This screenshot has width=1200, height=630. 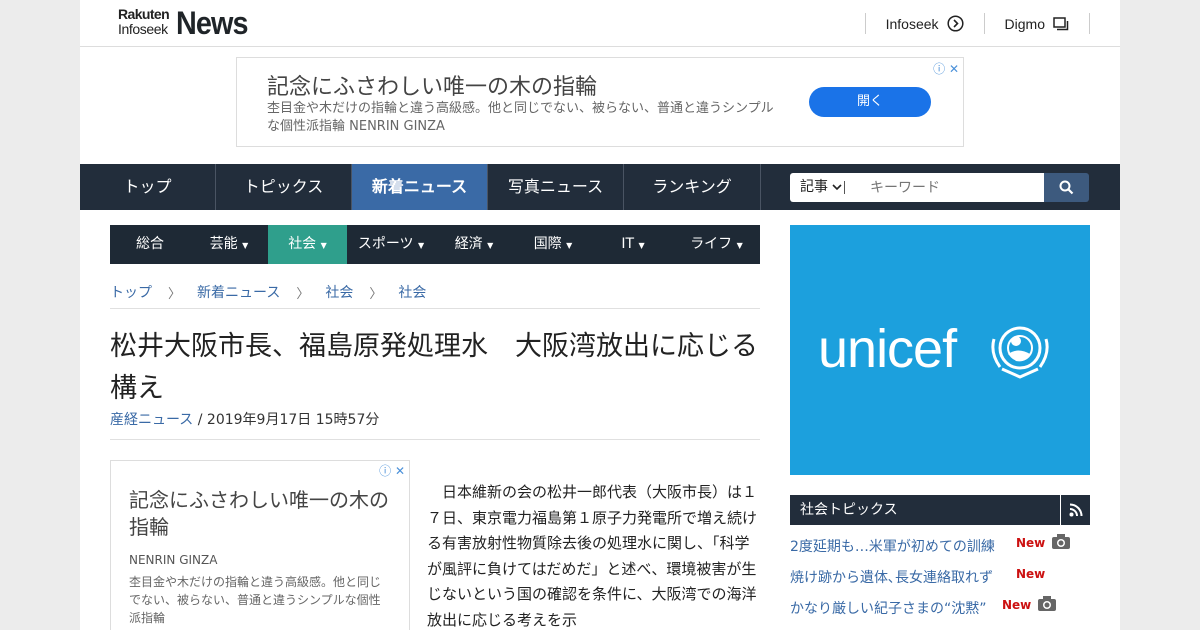 I want to click on article-meta: 産経ニュース / 2019年9月17日 15時57分, so click(x=244, y=419).